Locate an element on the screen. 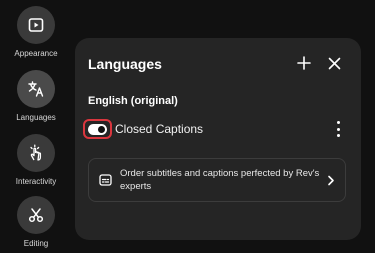 The width and height of the screenshot is (375, 253). language-name: English (original) is located at coordinates (133, 101).